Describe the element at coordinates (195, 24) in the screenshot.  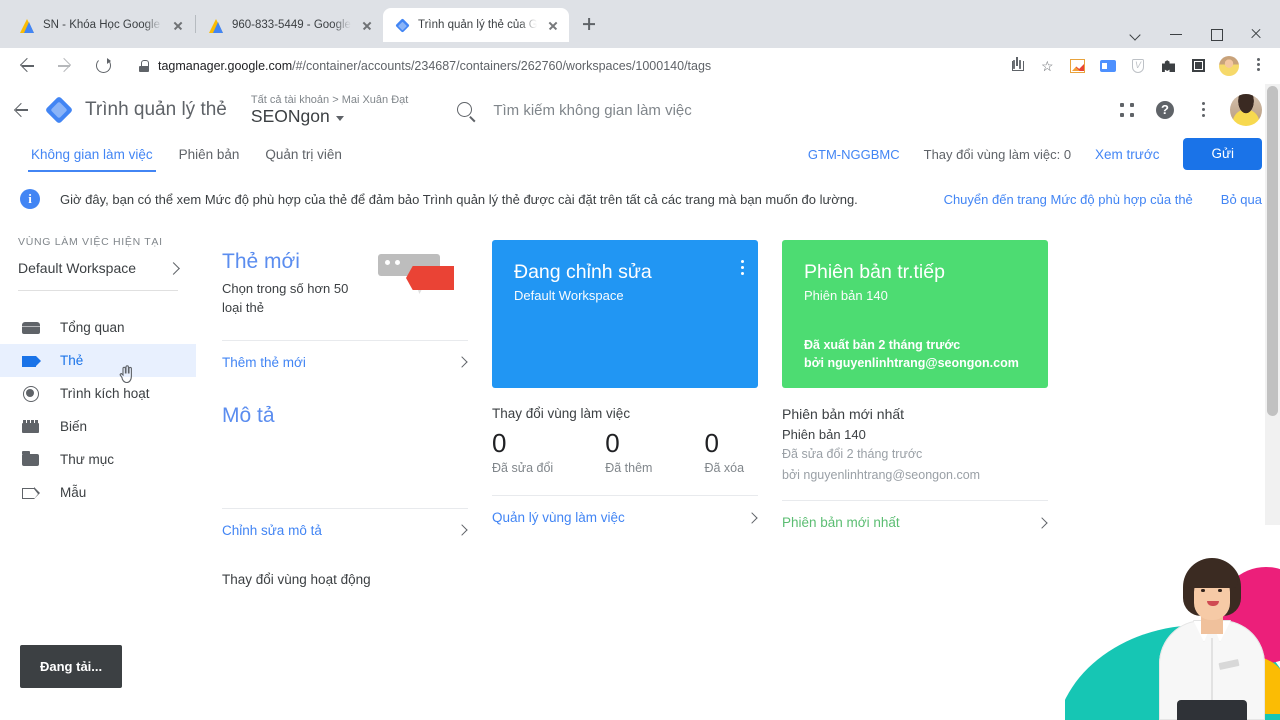
I see `tab-divider` at that location.